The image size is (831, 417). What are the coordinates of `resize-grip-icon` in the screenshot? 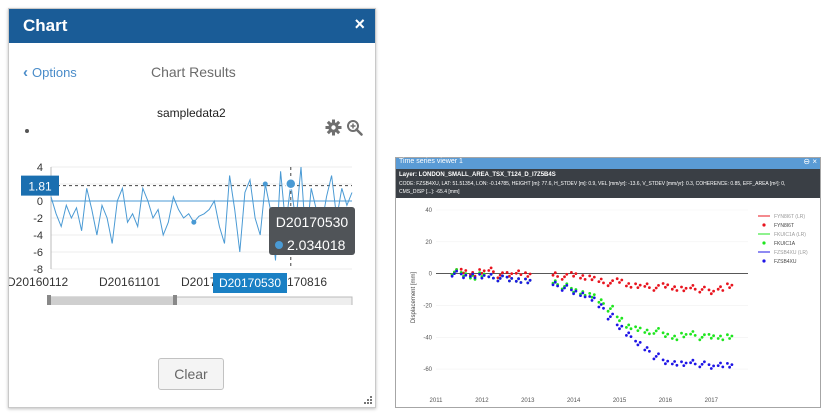 It's located at (368, 400).